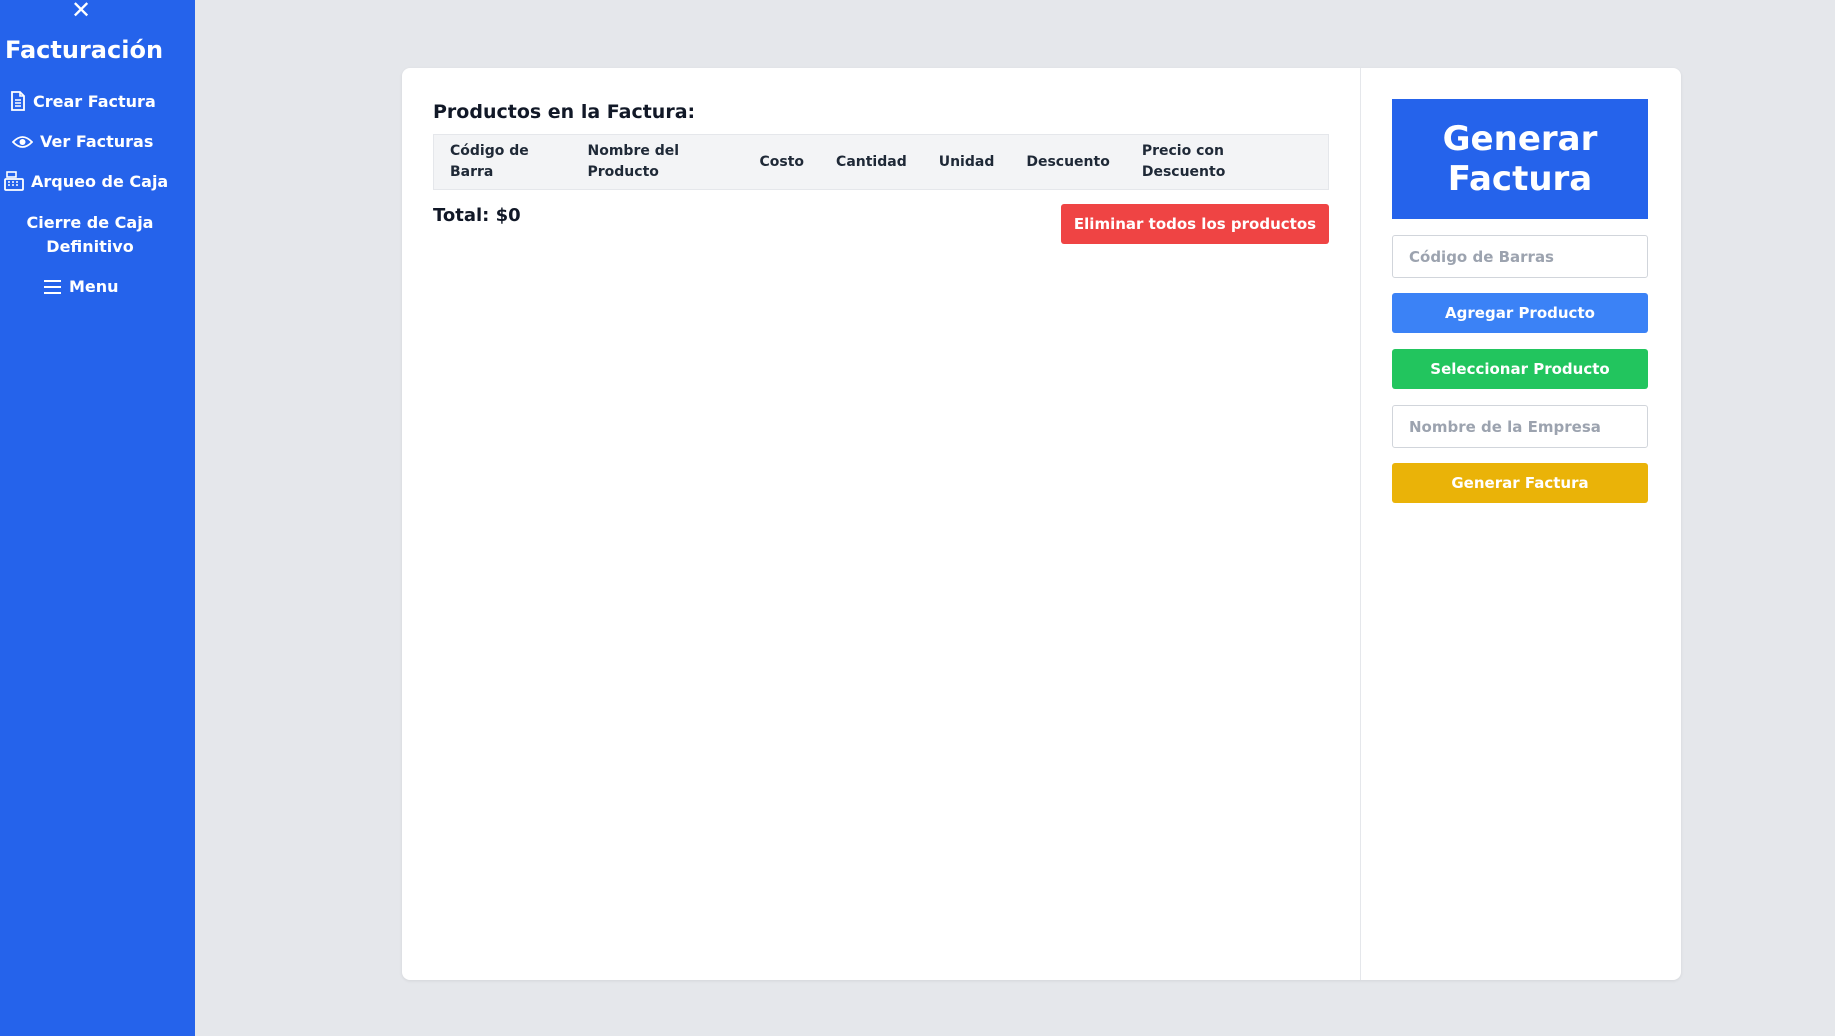  What do you see at coordinates (1520, 313) in the screenshot?
I see `add-product-button: Agregar Producto` at bounding box center [1520, 313].